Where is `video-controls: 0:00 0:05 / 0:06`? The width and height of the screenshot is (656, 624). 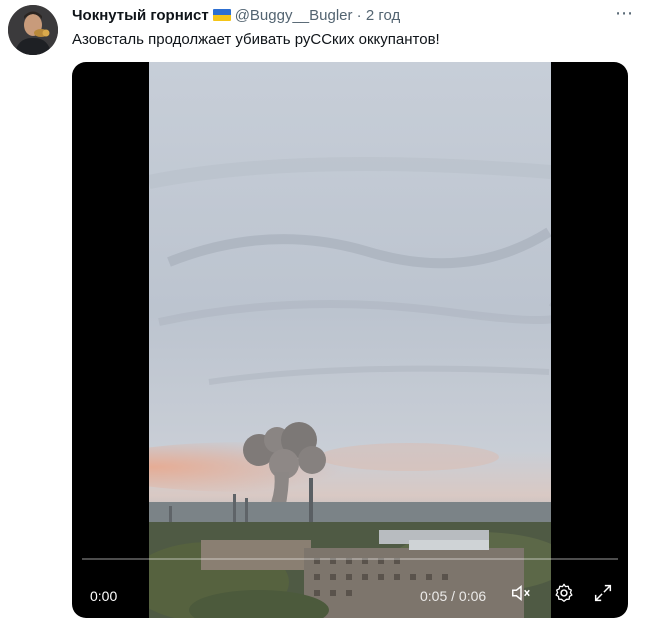
video-controls: 0:00 0:05 / 0:06 is located at coordinates (350, 593).